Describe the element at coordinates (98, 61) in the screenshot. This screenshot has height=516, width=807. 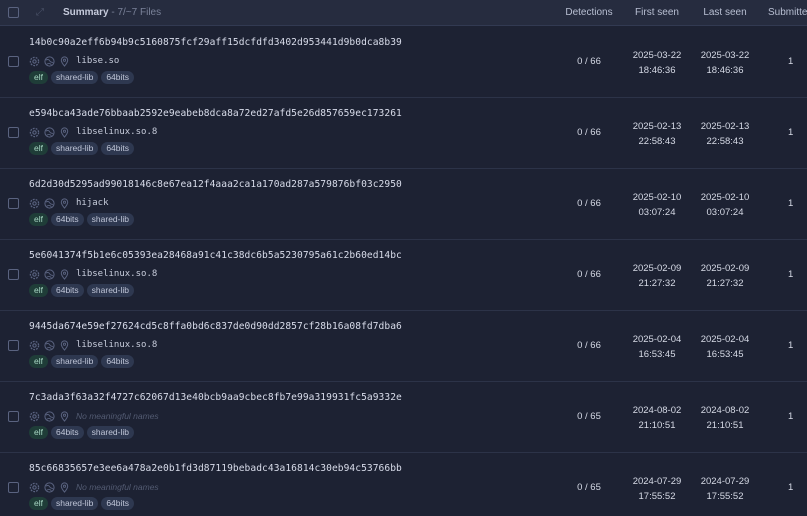
I see `file-name: libse.so` at that location.